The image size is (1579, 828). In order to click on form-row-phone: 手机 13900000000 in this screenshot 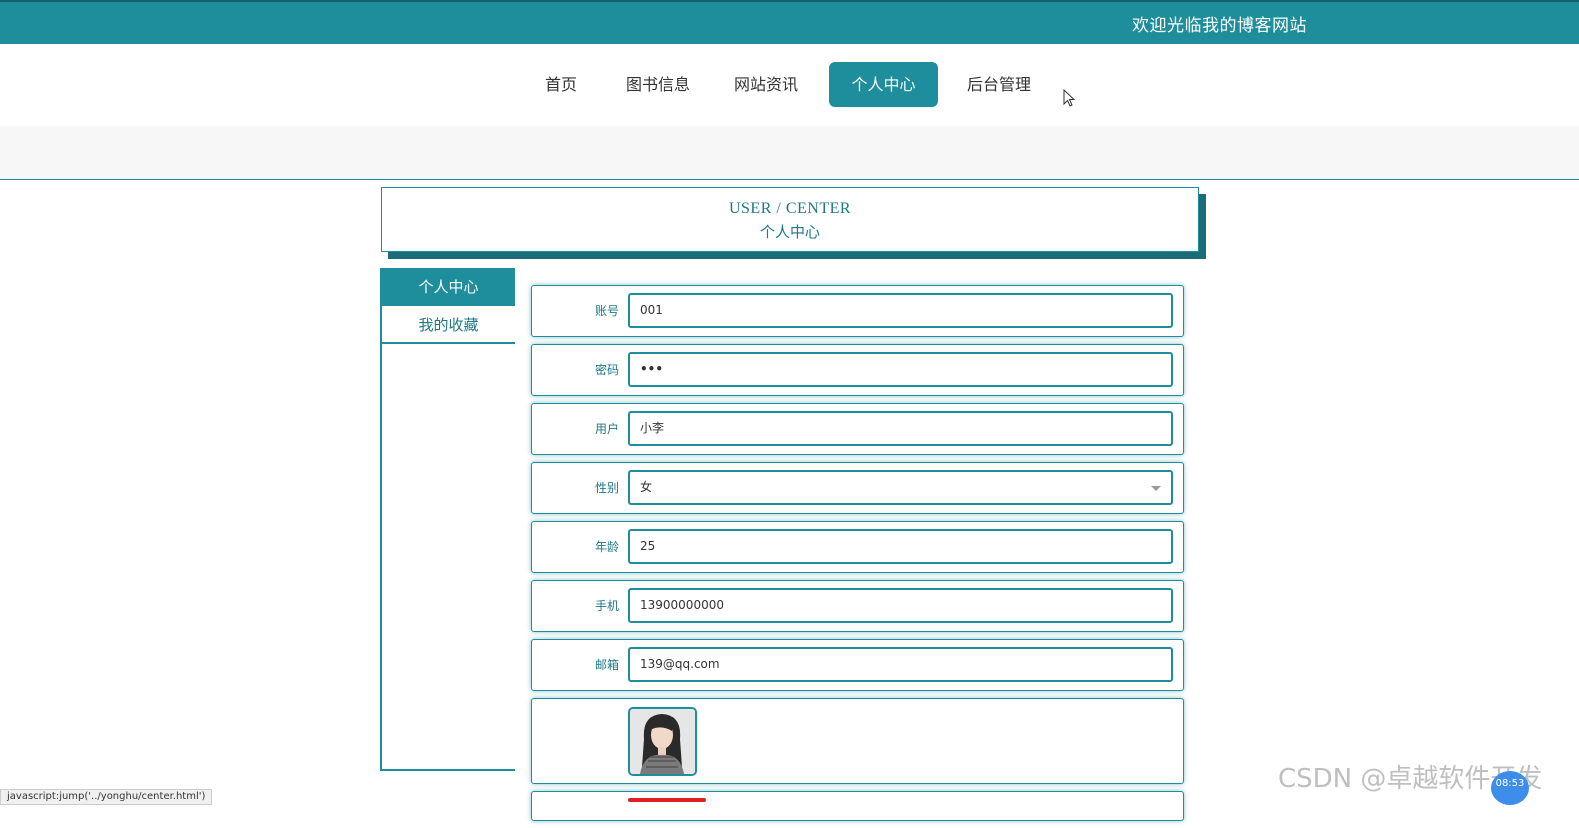, I will do `click(857, 606)`.